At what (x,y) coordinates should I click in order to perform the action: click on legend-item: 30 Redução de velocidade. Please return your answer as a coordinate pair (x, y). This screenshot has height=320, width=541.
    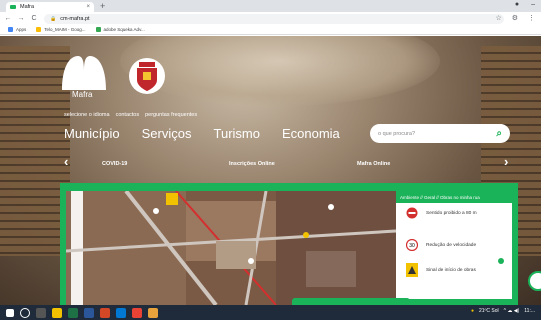
    Looking at the image, I should click on (451, 245).